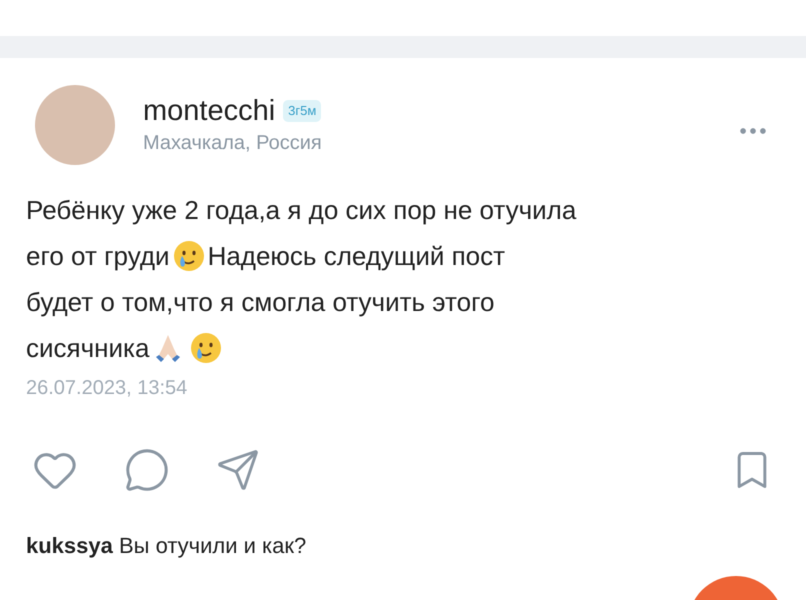  I want to click on share-icon, so click(238, 470).